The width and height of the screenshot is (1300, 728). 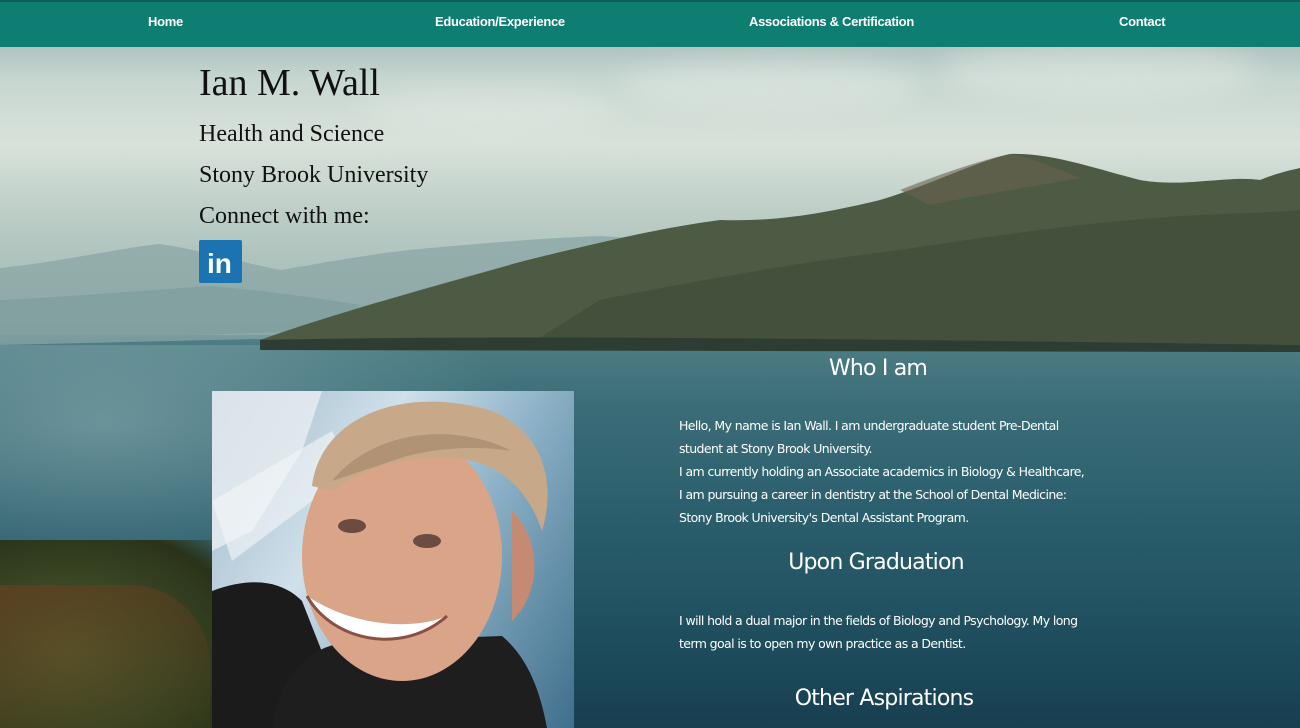 I want to click on upon-graduation-heading: Upon Graduation, so click(x=876, y=562).